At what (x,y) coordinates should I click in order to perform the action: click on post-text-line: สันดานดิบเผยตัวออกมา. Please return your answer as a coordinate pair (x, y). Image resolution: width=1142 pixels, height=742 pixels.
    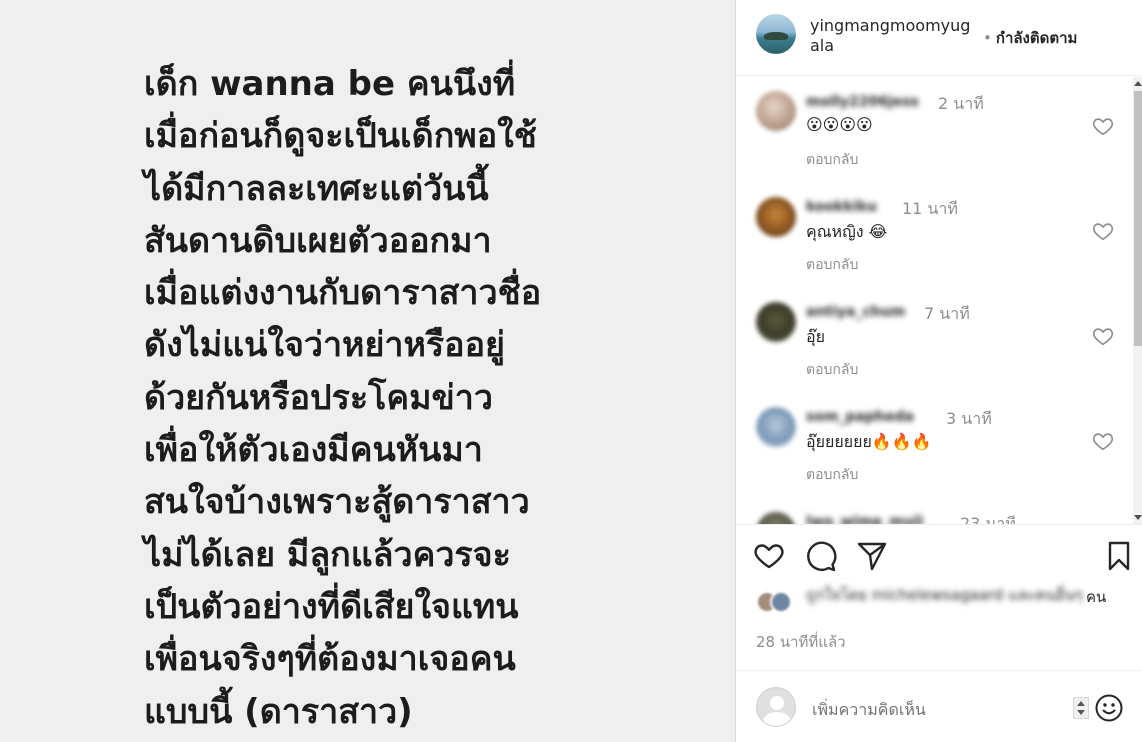
    Looking at the image, I should click on (318, 240).